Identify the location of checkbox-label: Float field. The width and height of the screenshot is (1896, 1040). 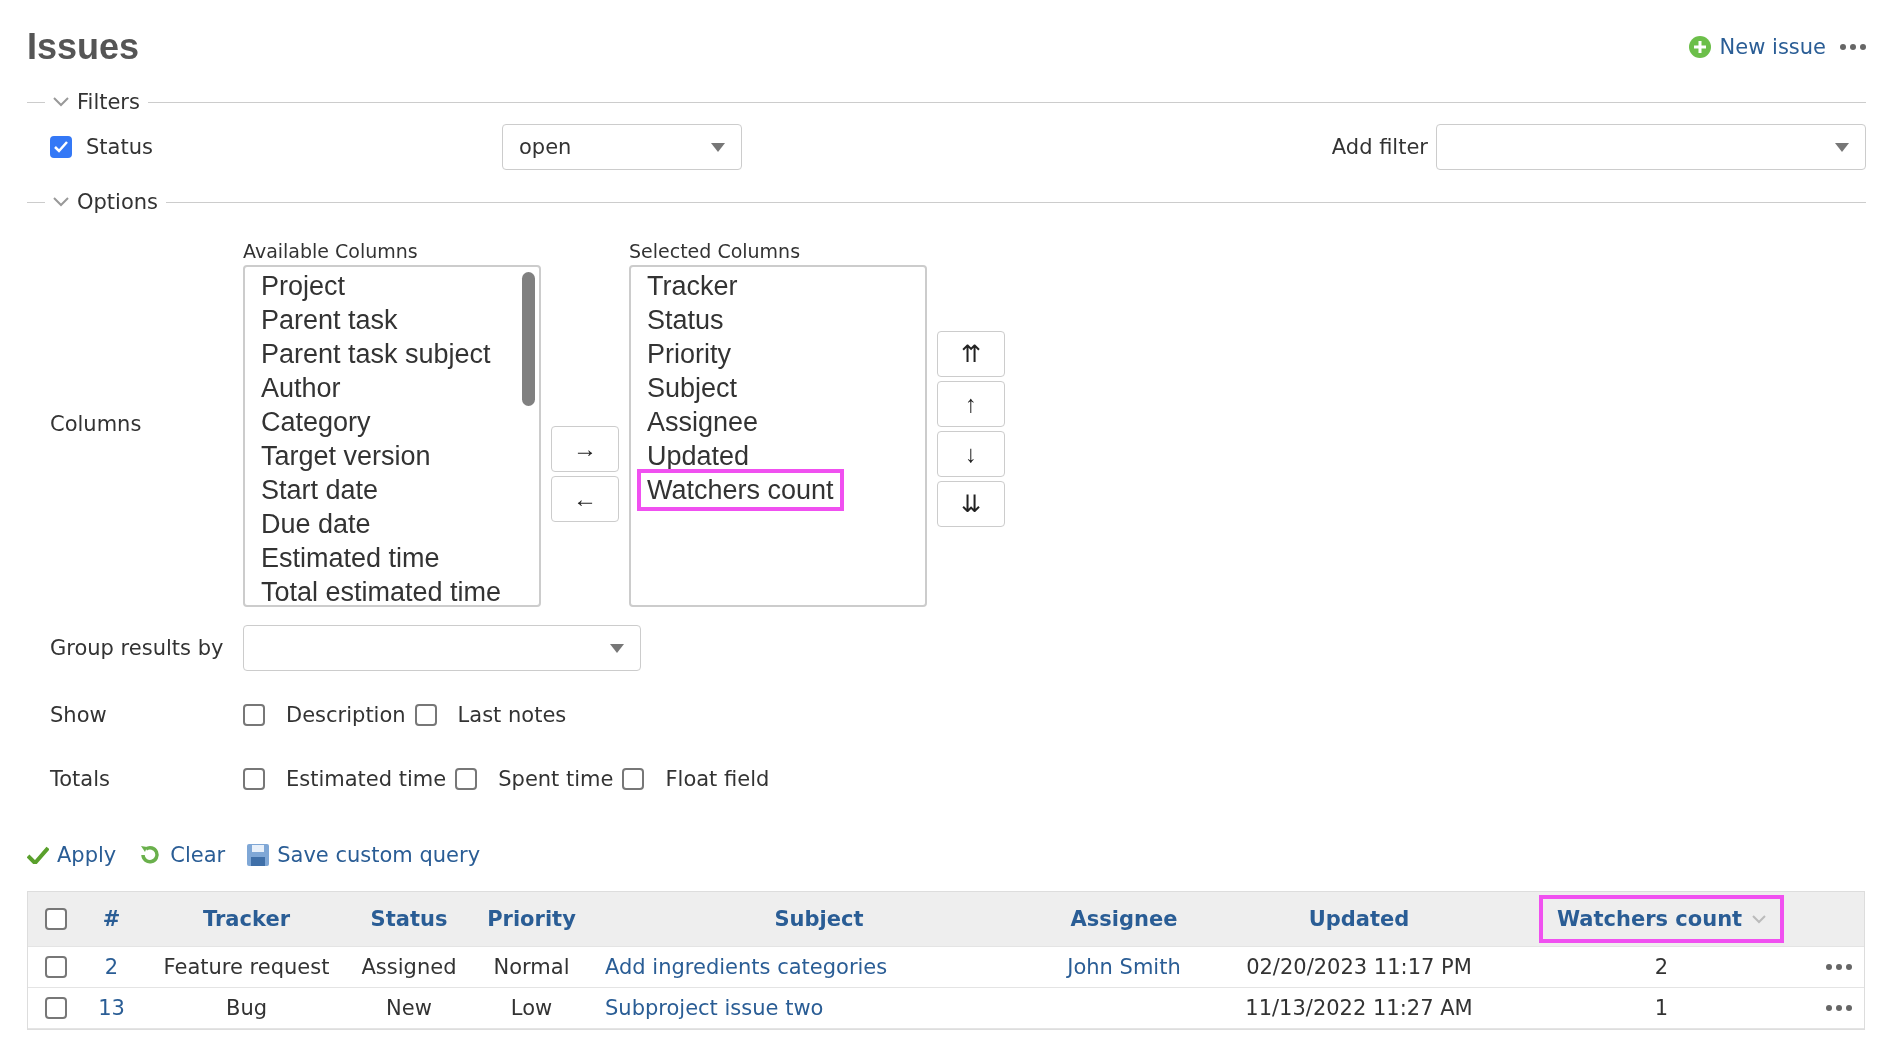
(717, 779).